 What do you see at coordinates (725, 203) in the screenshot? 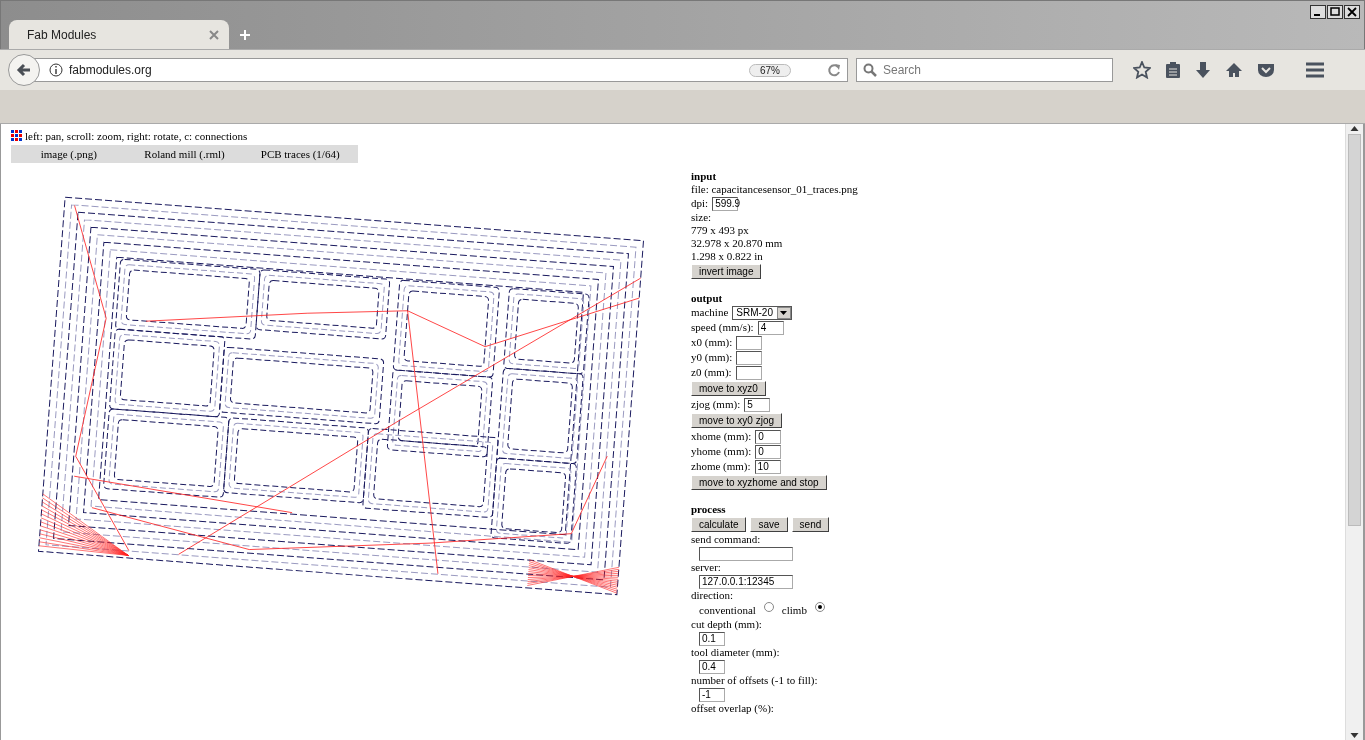
I see `input-field: 599.9` at bounding box center [725, 203].